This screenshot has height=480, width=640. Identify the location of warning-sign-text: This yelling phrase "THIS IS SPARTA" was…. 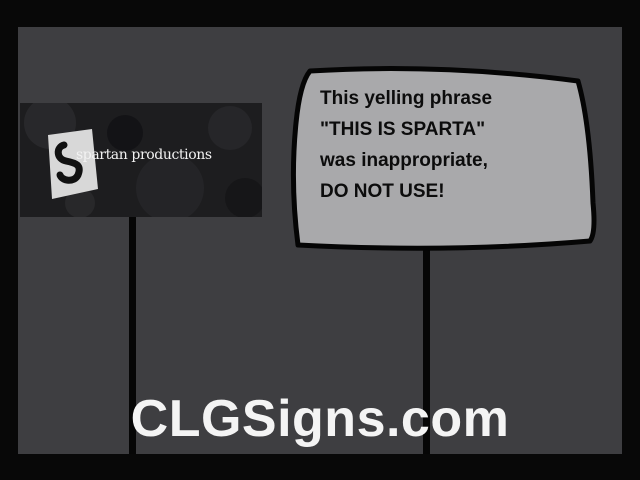
(460, 145).